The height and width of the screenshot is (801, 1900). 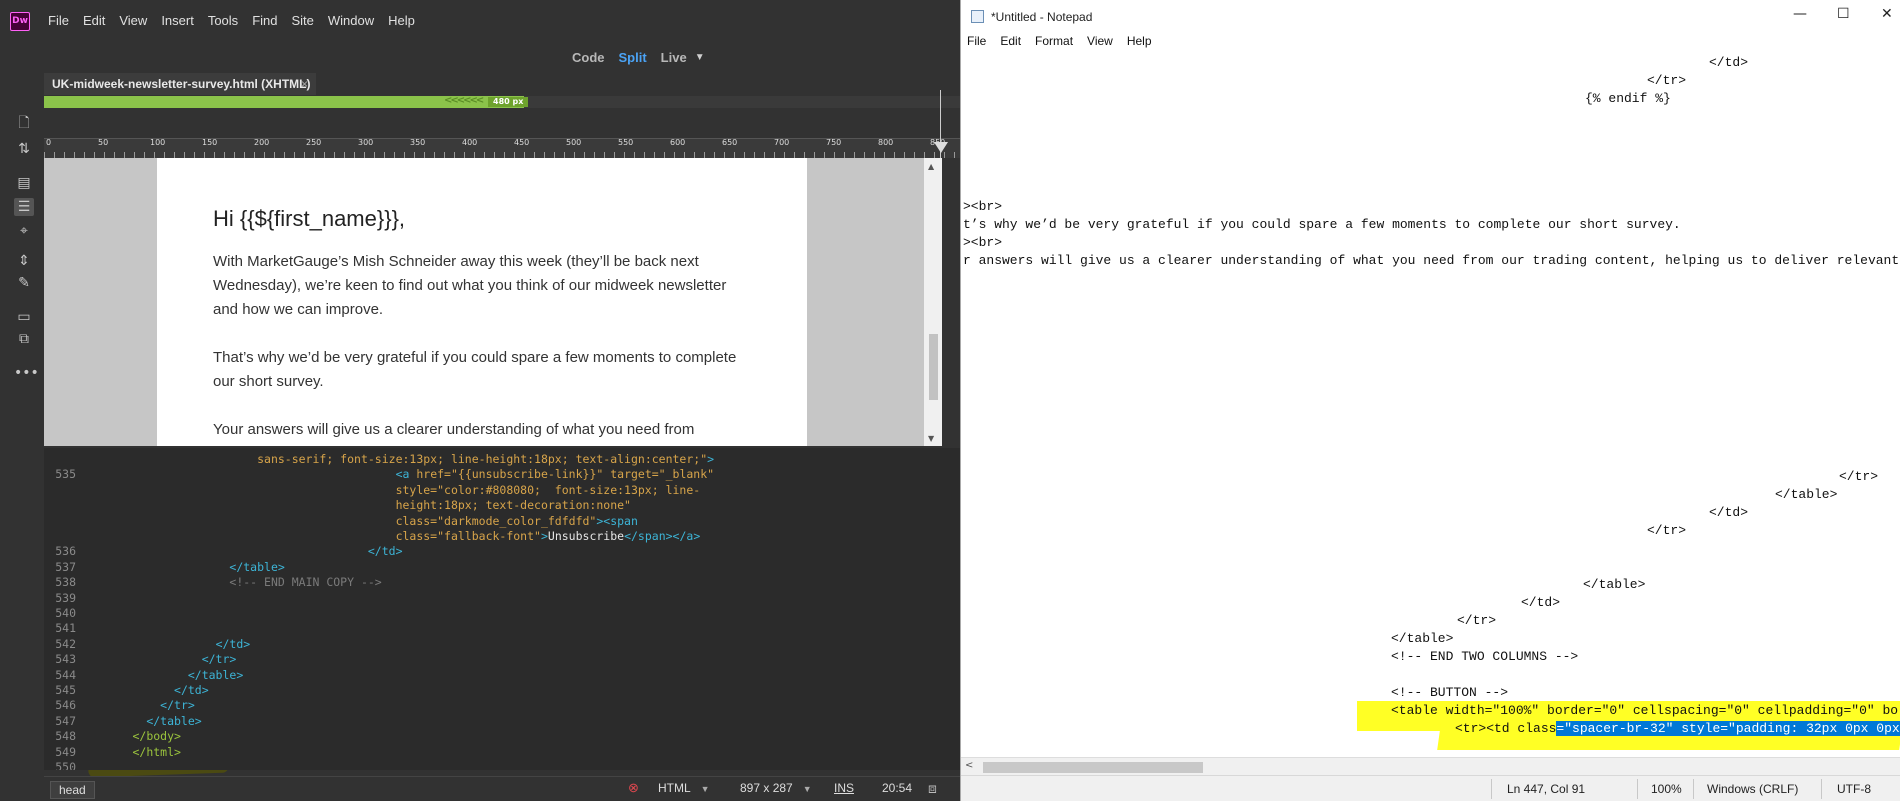 What do you see at coordinates (588, 57) in the screenshot?
I see `code-view-button: Code` at bounding box center [588, 57].